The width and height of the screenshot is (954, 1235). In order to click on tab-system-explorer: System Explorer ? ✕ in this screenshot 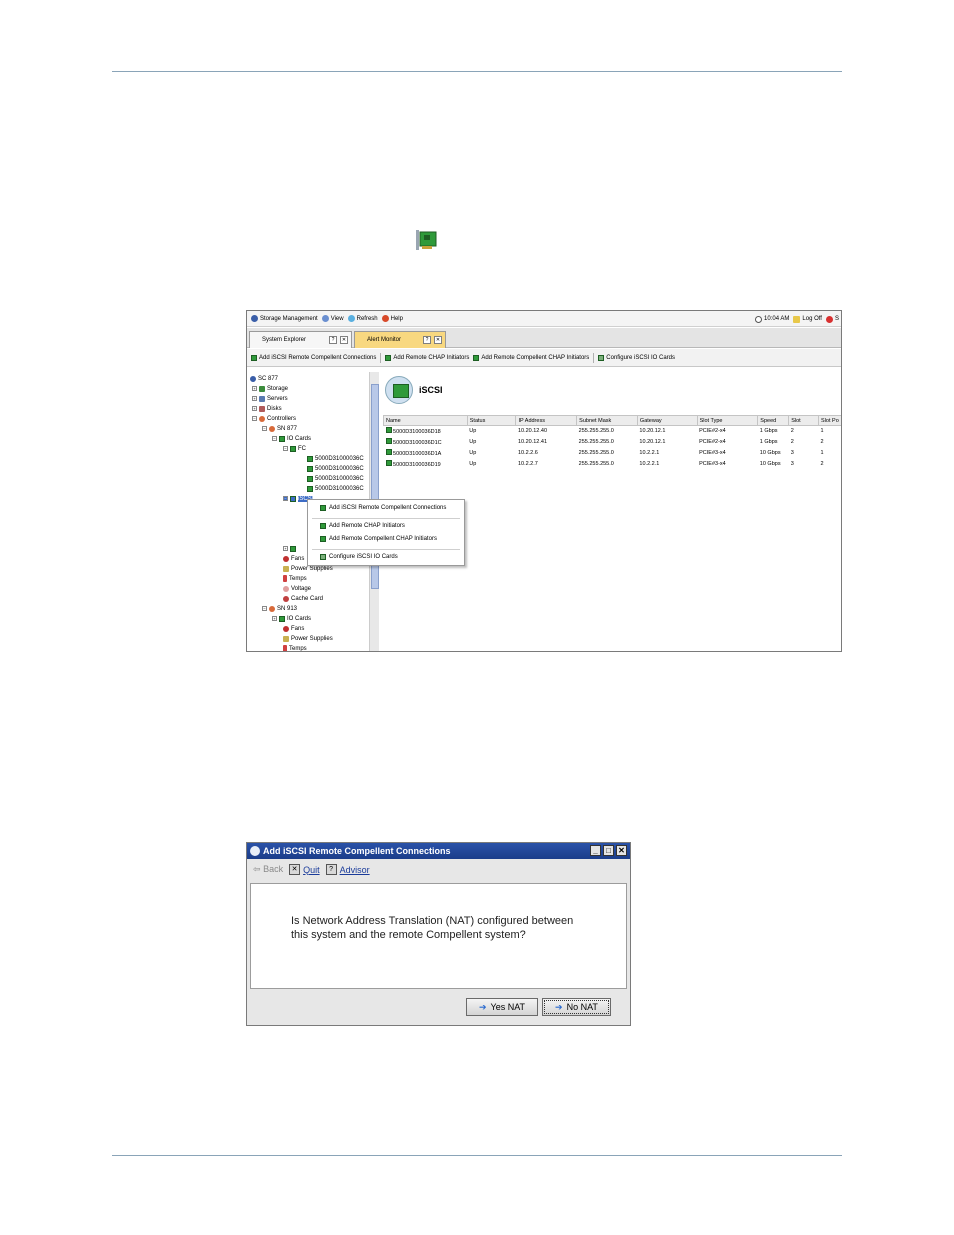, I will do `click(300, 339)`.